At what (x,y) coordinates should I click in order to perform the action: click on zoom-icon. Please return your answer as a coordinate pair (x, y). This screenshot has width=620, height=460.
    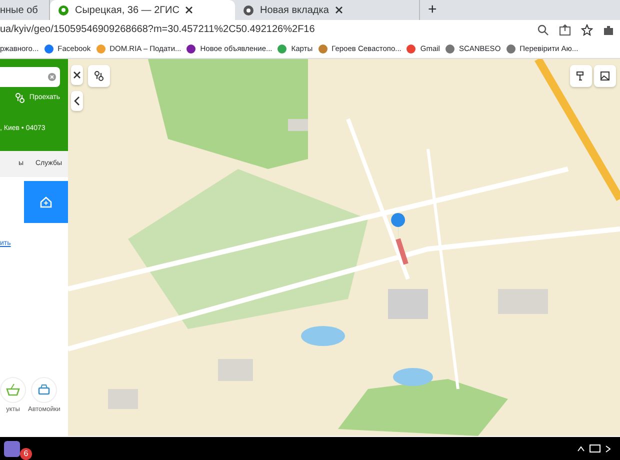
    Looking at the image, I should click on (543, 30).